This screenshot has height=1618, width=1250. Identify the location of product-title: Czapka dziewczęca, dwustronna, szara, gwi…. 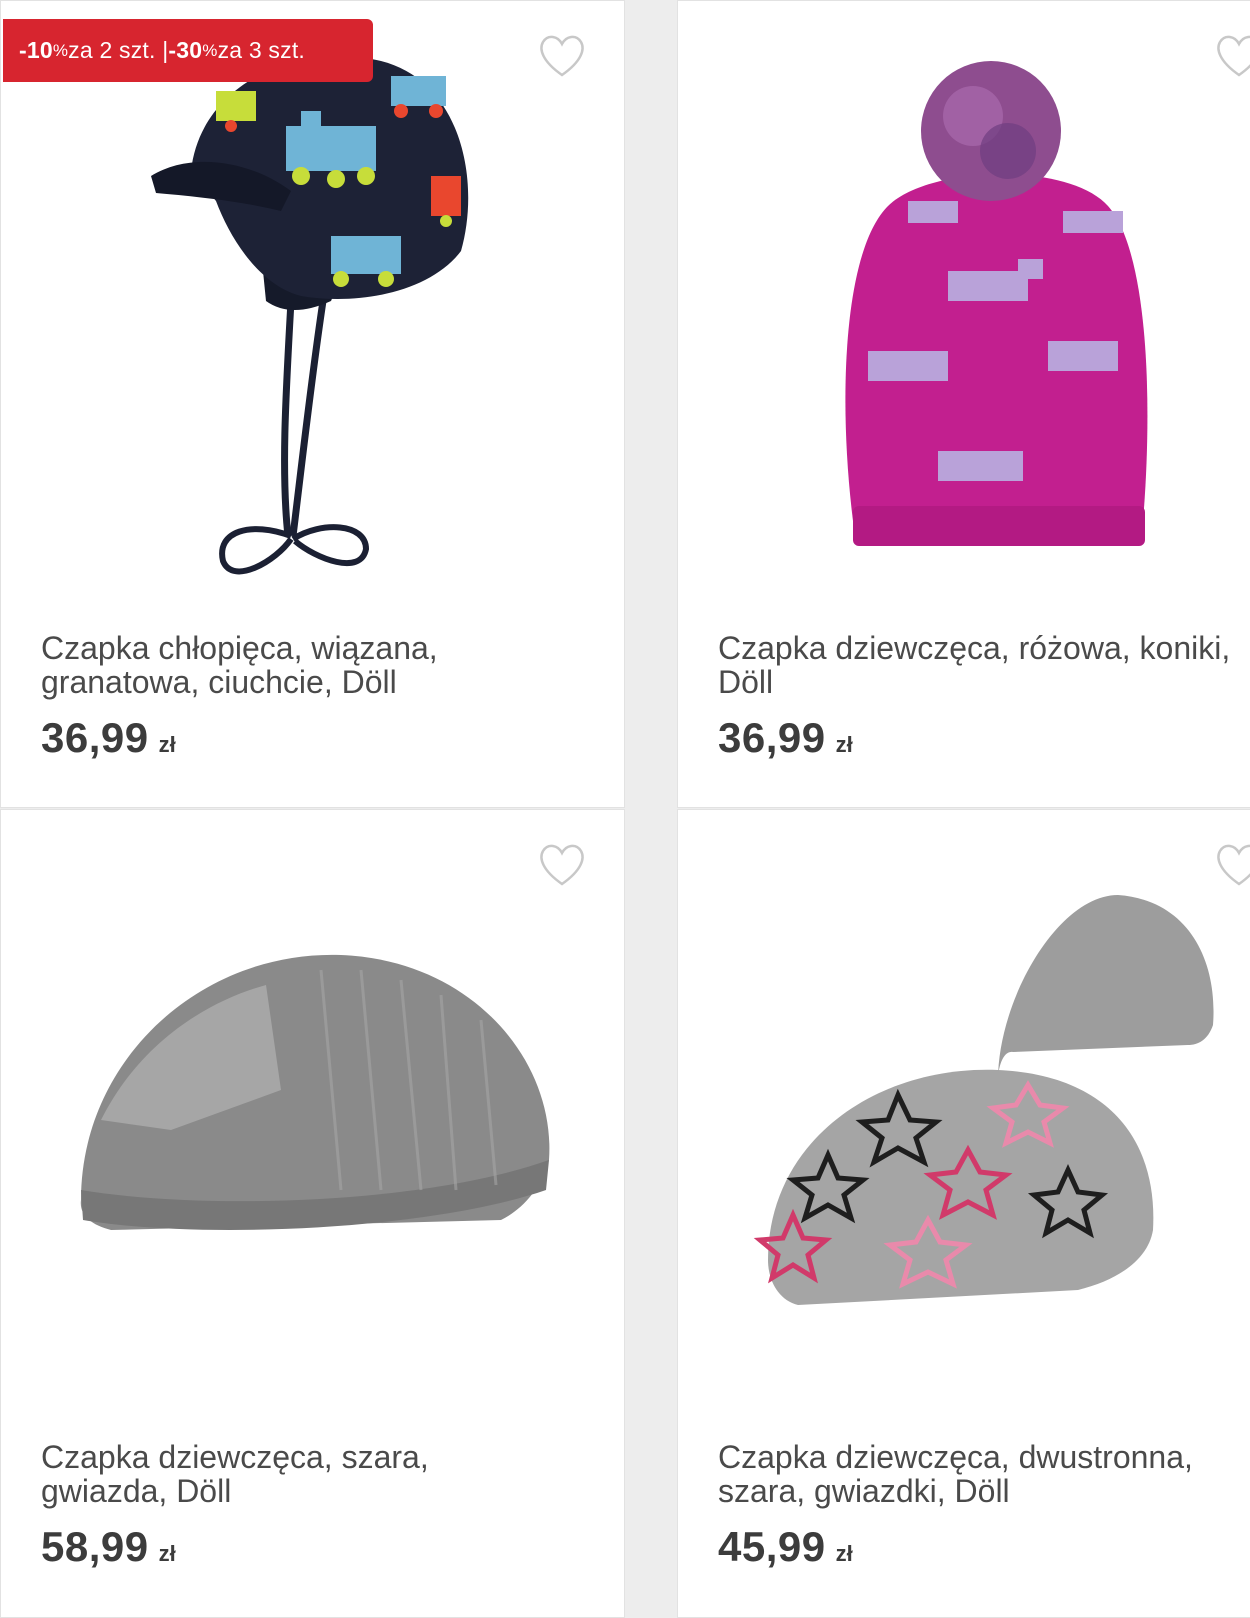
(984, 1474).